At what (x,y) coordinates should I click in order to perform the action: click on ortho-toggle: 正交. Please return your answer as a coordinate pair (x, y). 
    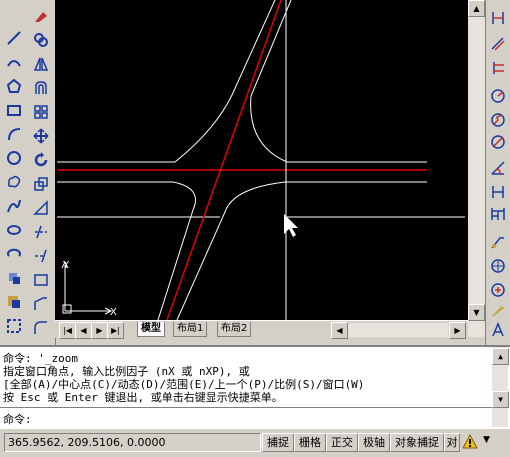
    Looking at the image, I should click on (342, 442).